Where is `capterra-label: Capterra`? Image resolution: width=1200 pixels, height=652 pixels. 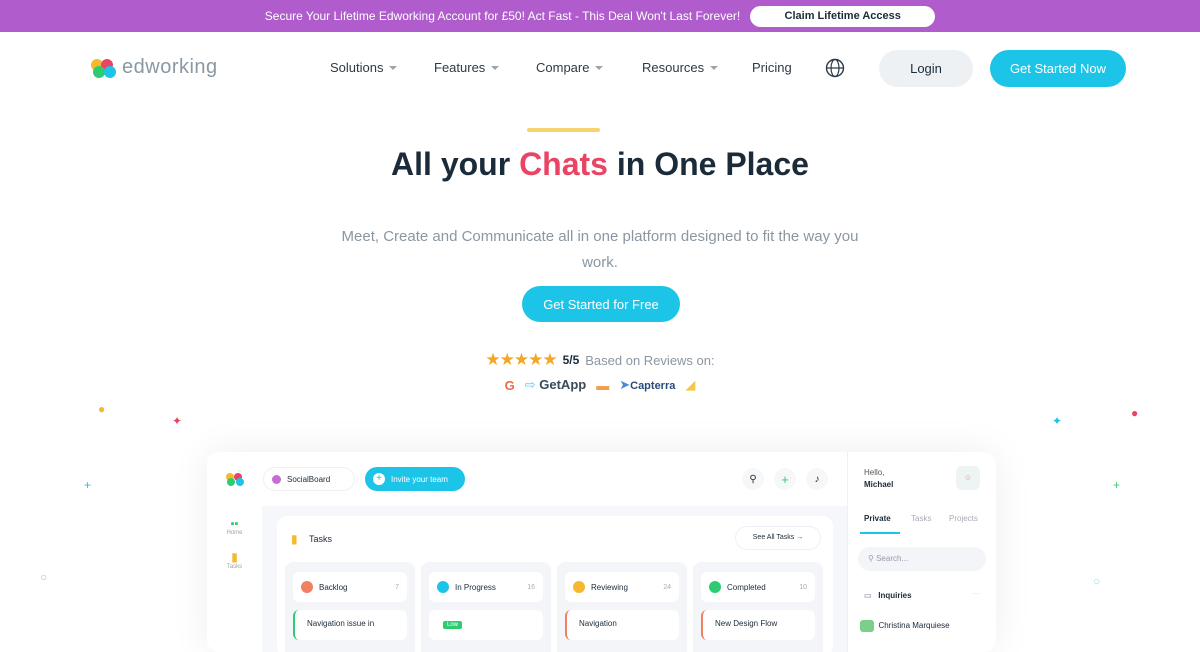
capterra-label: Capterra is located at coordinates (653, 386).